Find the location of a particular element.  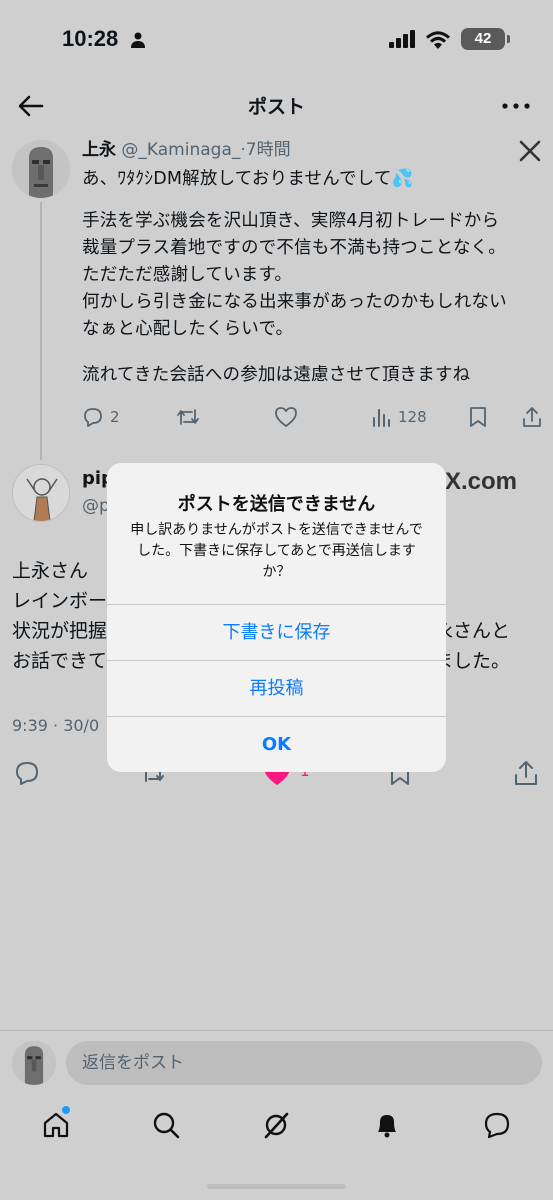

author-name: 上永 is located at coordinates (99, 150).